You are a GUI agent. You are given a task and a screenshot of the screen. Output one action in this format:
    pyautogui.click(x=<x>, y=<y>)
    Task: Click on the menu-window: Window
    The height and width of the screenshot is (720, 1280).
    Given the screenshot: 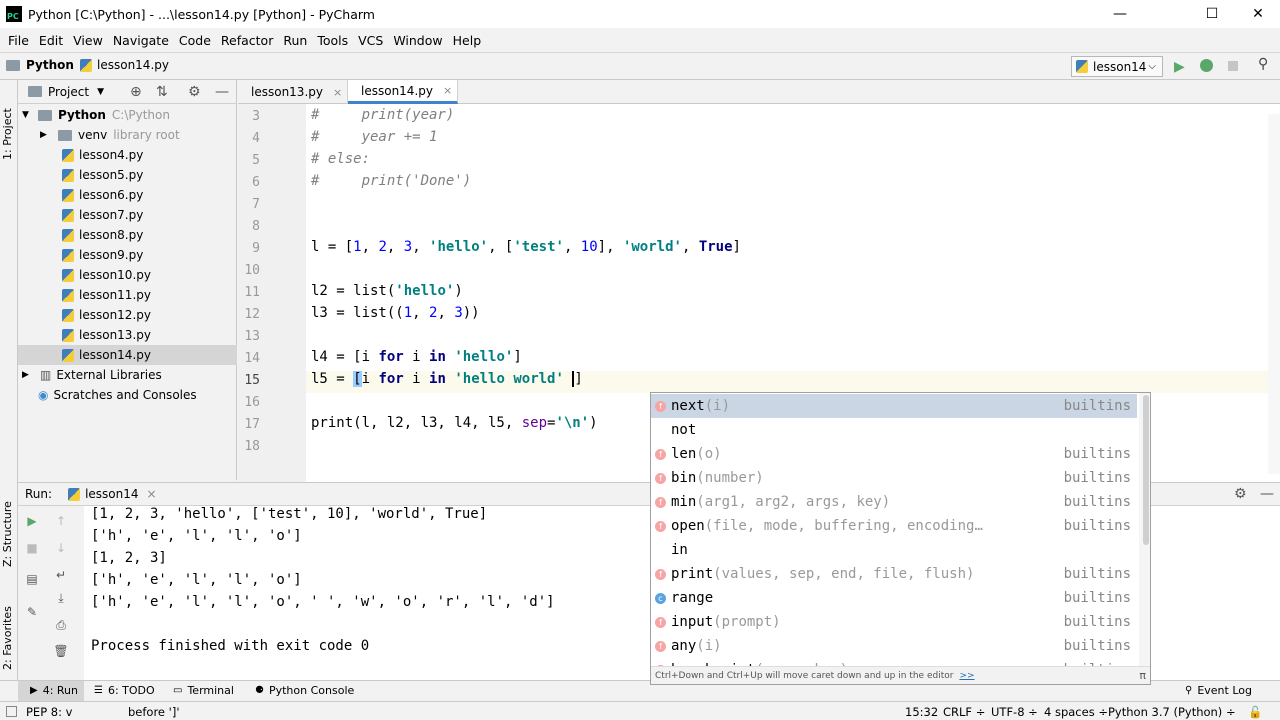 What is the action you would take?
    pyautogui.click(x=417, y=40)
    